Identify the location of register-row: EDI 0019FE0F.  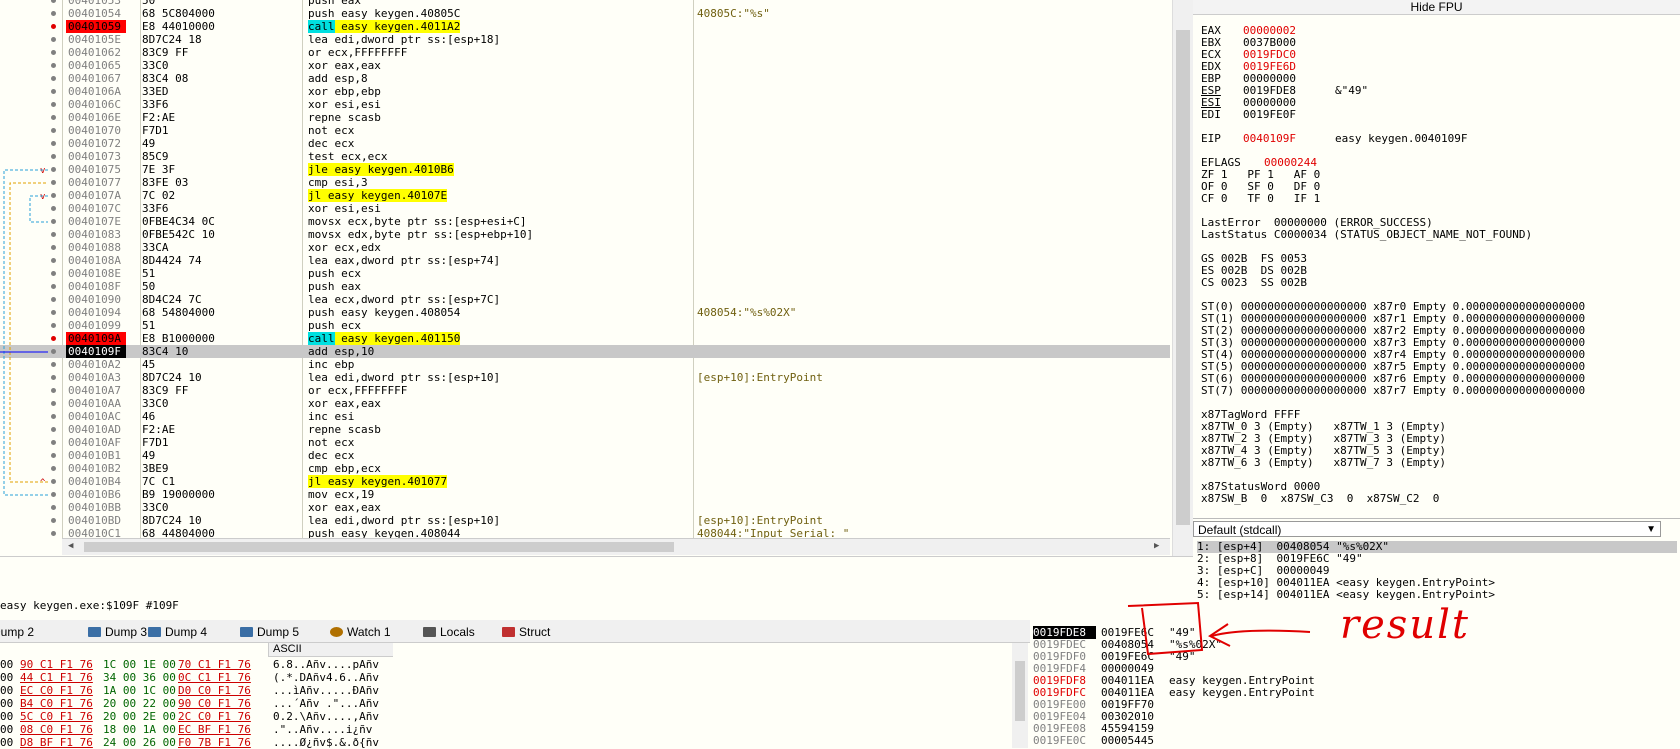
(1268, 115).